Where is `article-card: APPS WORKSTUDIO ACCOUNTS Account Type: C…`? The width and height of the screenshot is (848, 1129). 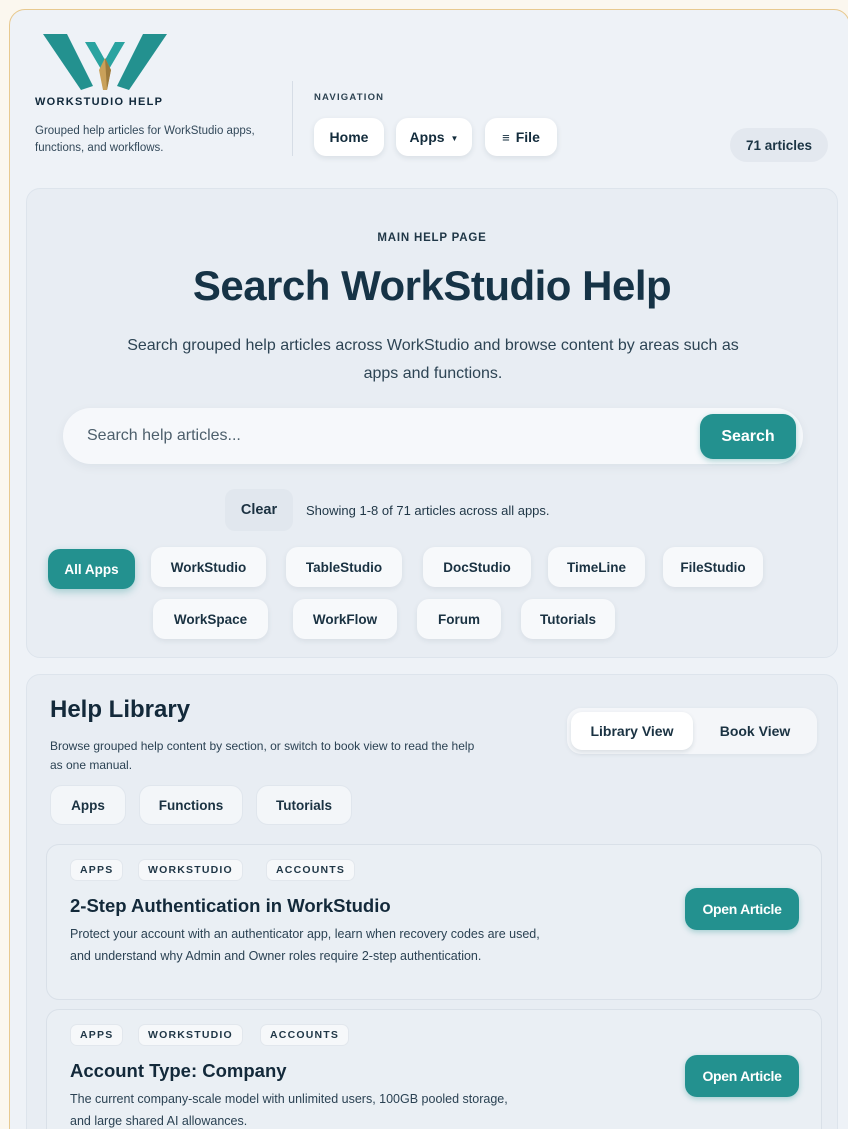 article-card: APPS WORKSTUDIO ACCOUNTS Account Type: C… is located at coordinates (434, 1069).